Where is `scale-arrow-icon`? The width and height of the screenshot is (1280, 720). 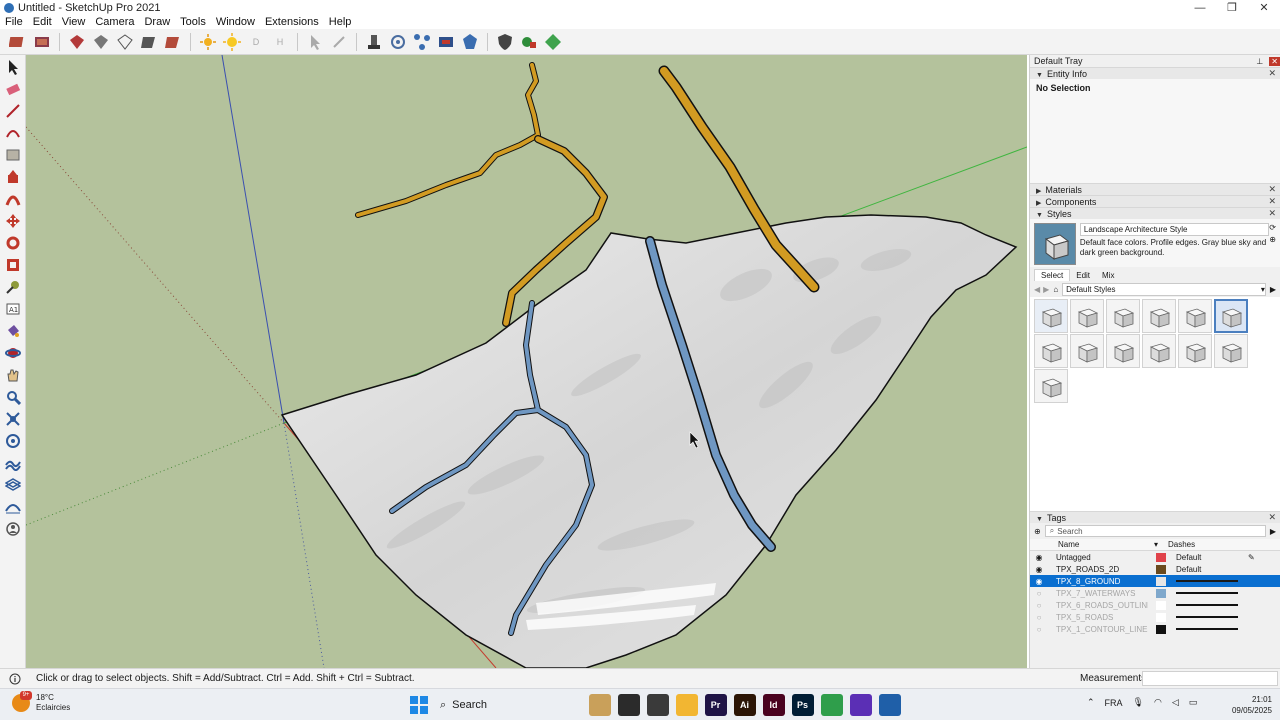
scale-arrow-icon is located at coordinates (339, 42).